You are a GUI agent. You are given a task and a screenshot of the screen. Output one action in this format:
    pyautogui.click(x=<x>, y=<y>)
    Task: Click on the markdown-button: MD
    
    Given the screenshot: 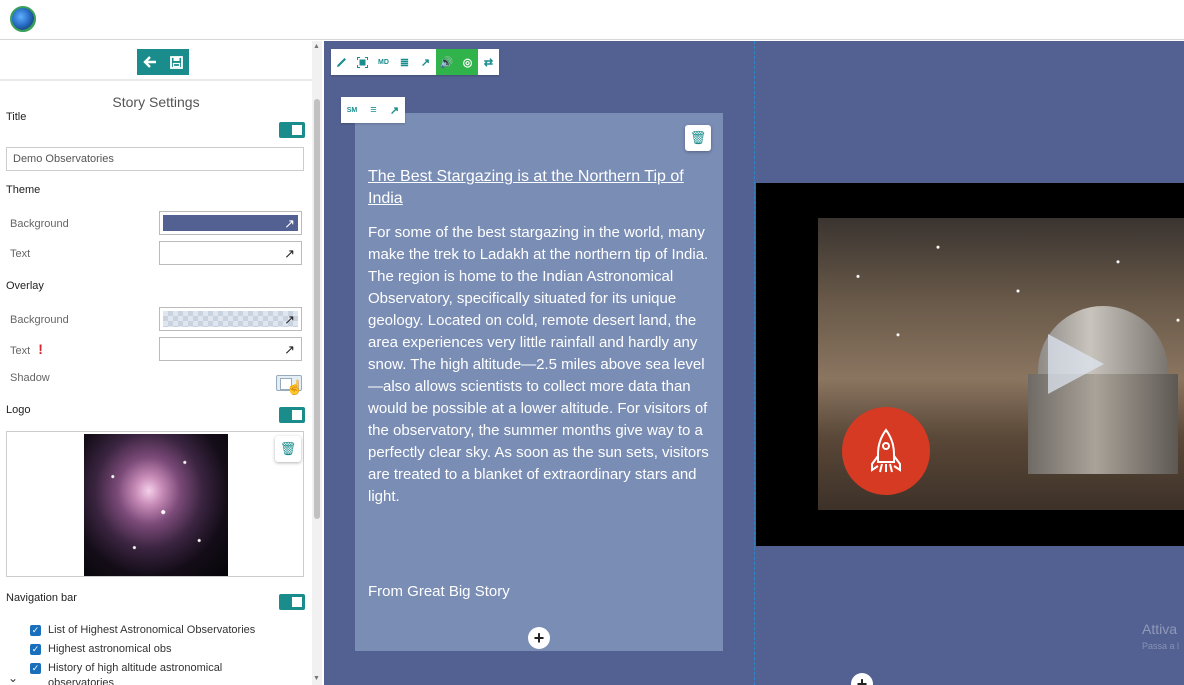 What is the action you would take?
    pyautogui.click(x=383, y=62)
    